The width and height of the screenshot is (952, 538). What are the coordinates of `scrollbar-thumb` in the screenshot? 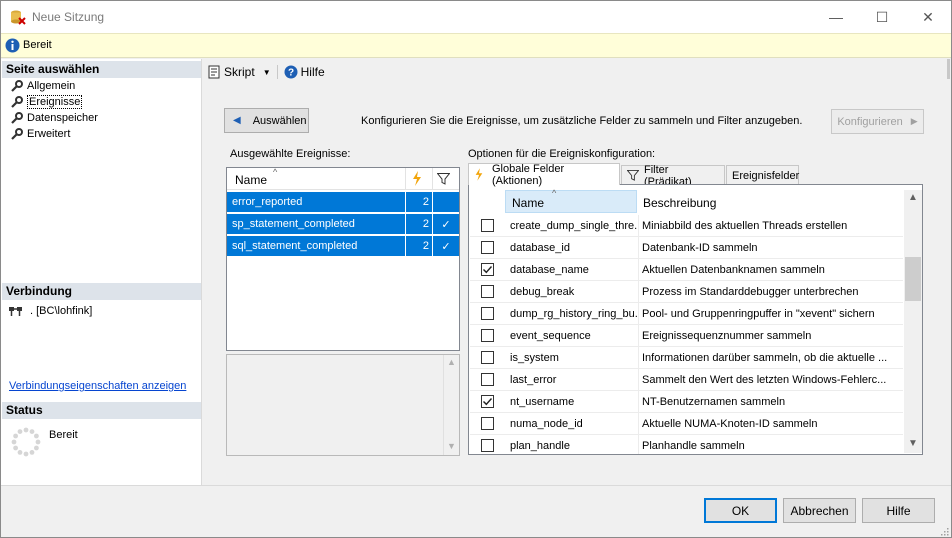 It's located at (913, 279).